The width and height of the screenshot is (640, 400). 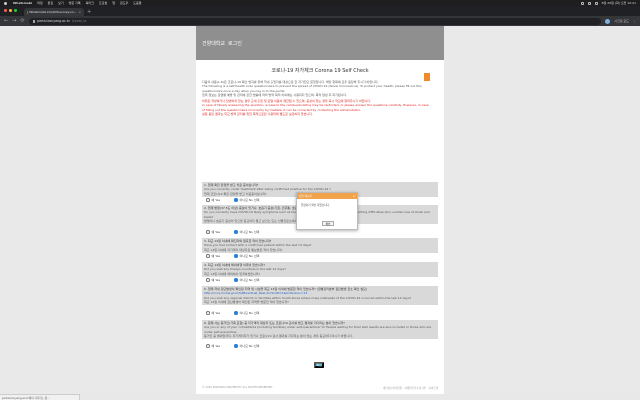 What do you see at coordinates (305, 196) in the screenshot?
I see `dialog-title: 포털 메시지` at bounding box center [305, 196].